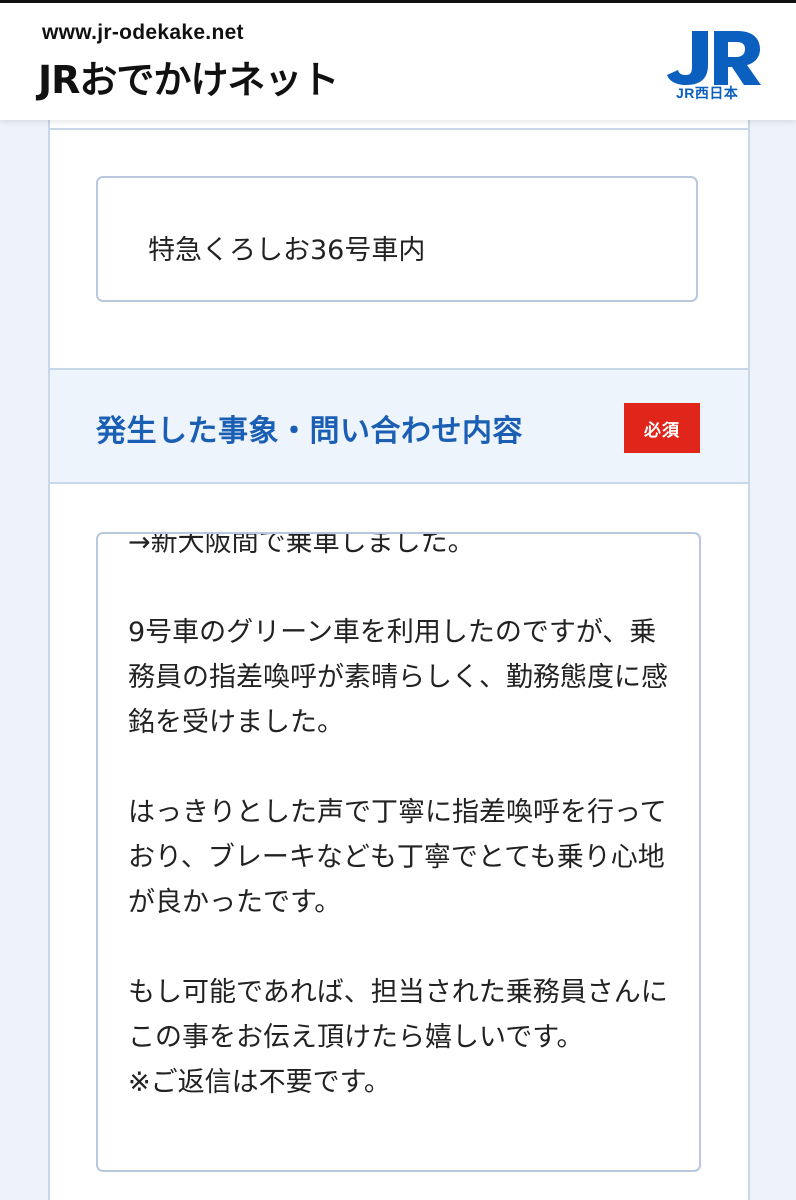  I want to click on jr-west-caption: JR西日本, so click(707, 93).